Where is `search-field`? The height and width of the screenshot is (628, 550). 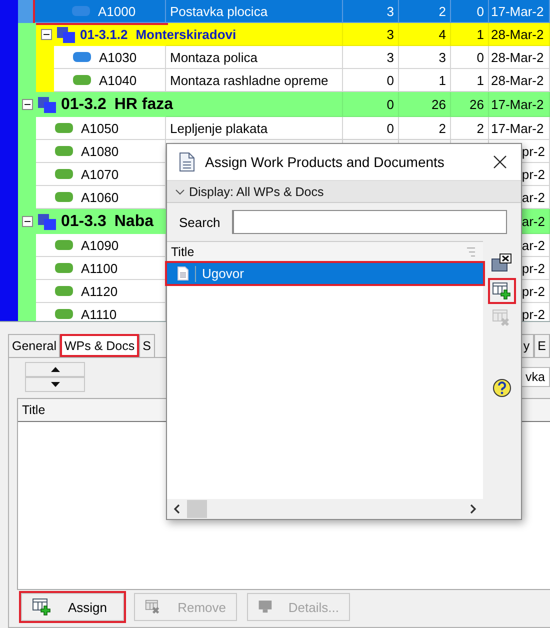 search-field is located at coordinates (369, 222).